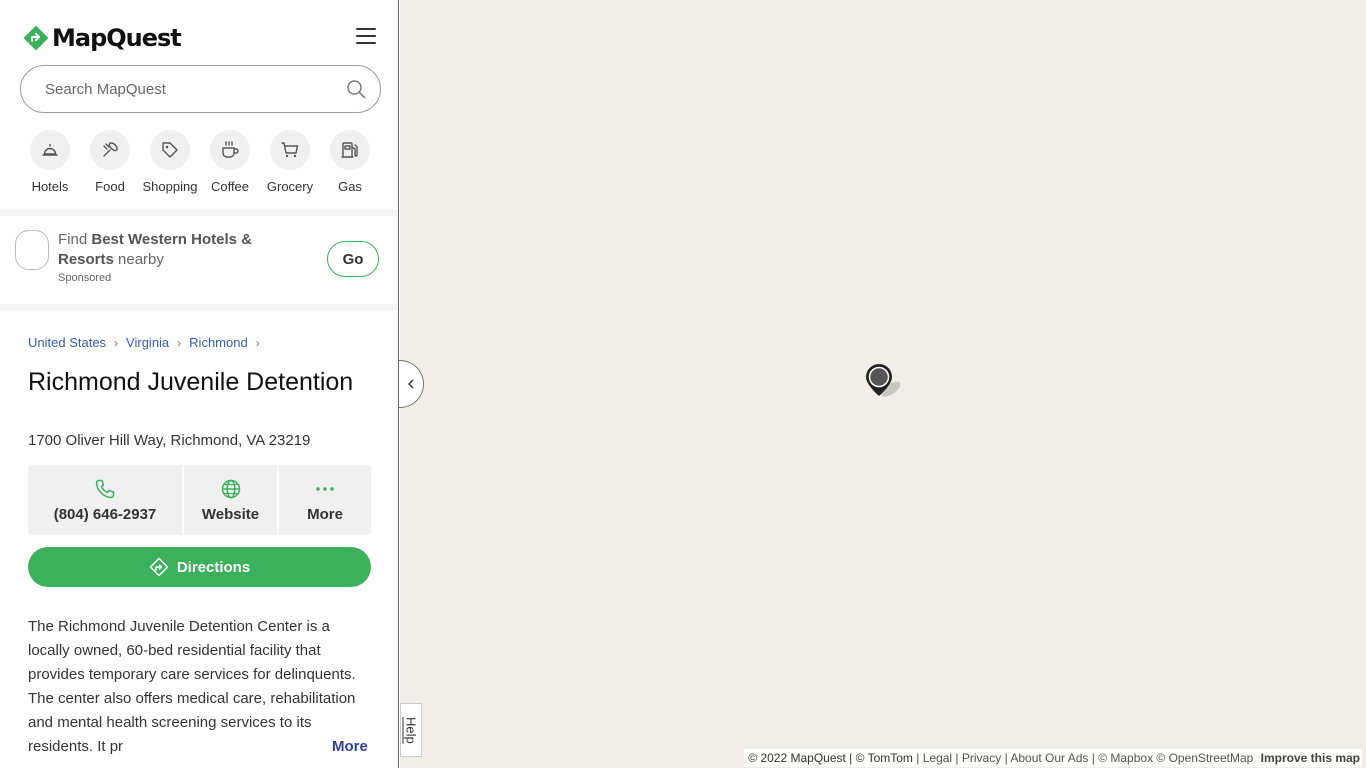 The height and width of the screenshot is (768, 1366). I want to click on place-actions: (804) 646-2937 Website More, so click(199, 500).